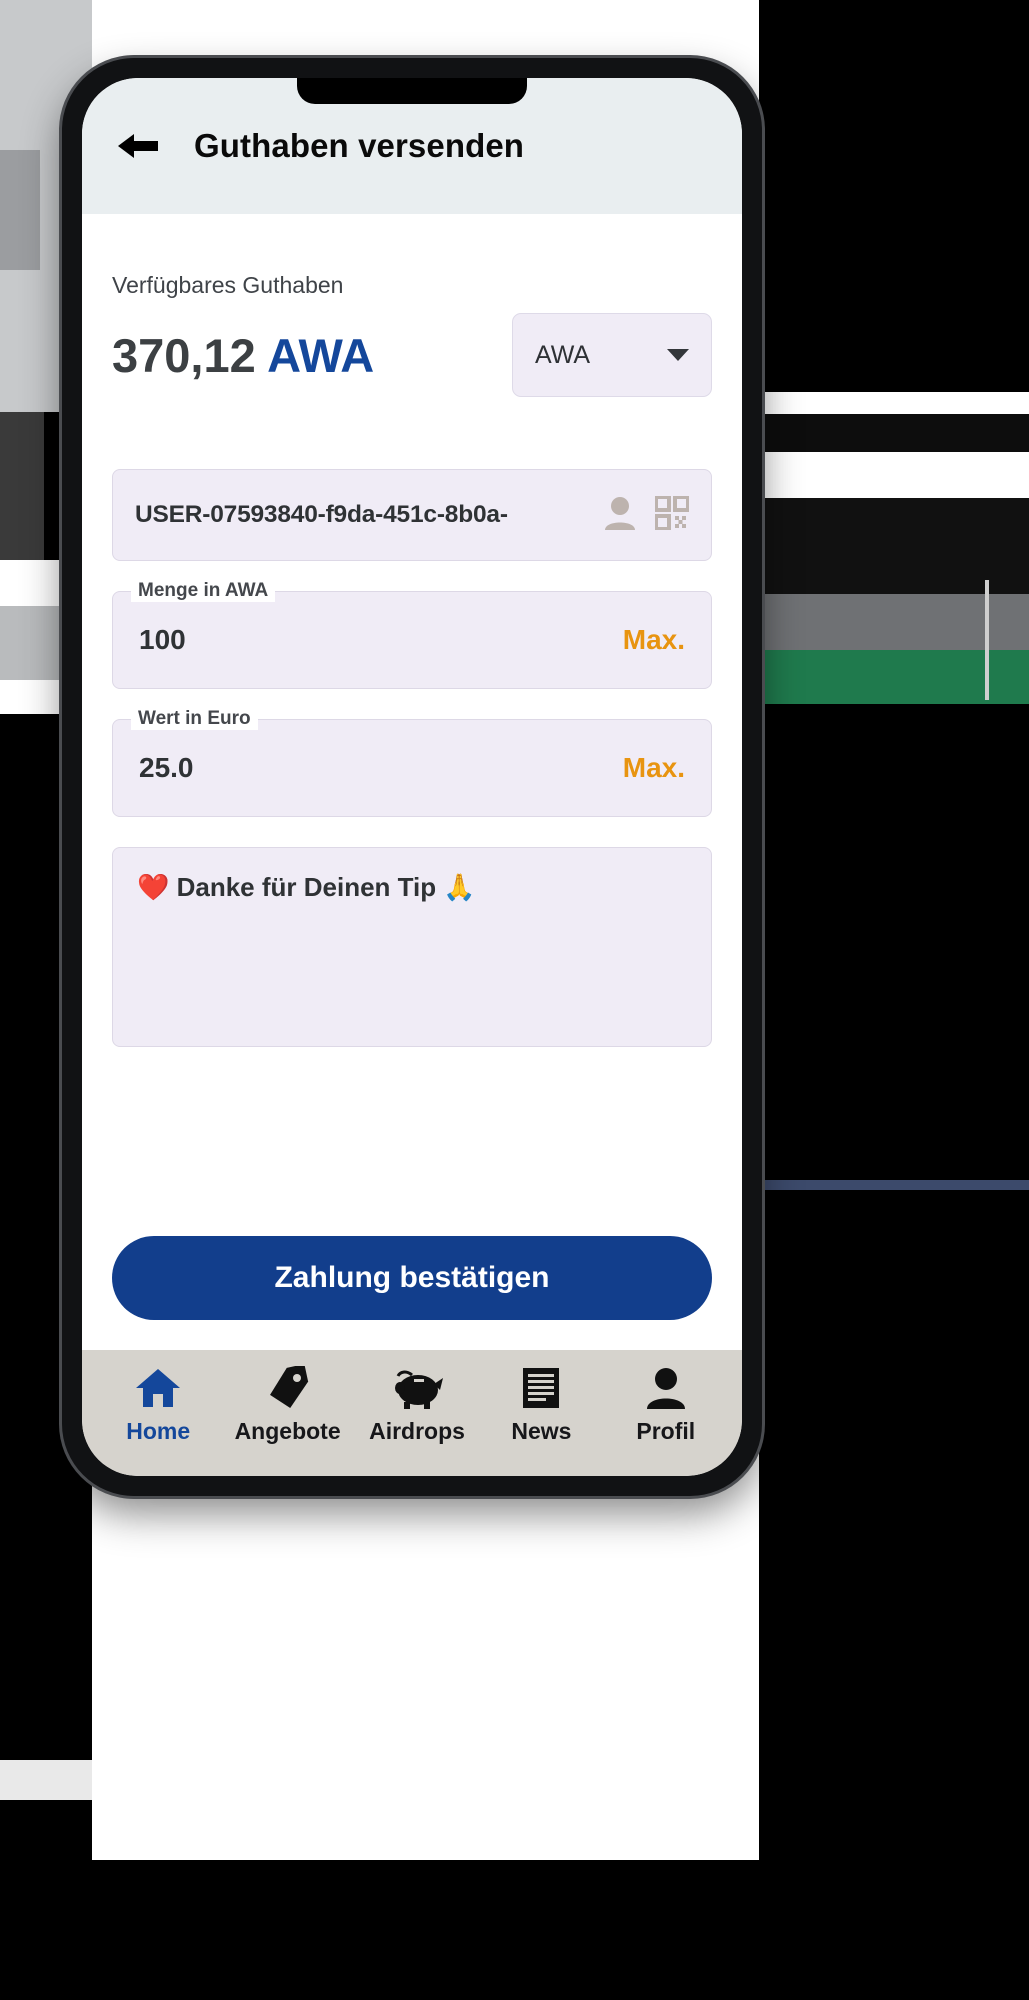  Describe the element at coordinates (158, 1430) in the screenshot. I see `nav-label-home: Home` at that location.